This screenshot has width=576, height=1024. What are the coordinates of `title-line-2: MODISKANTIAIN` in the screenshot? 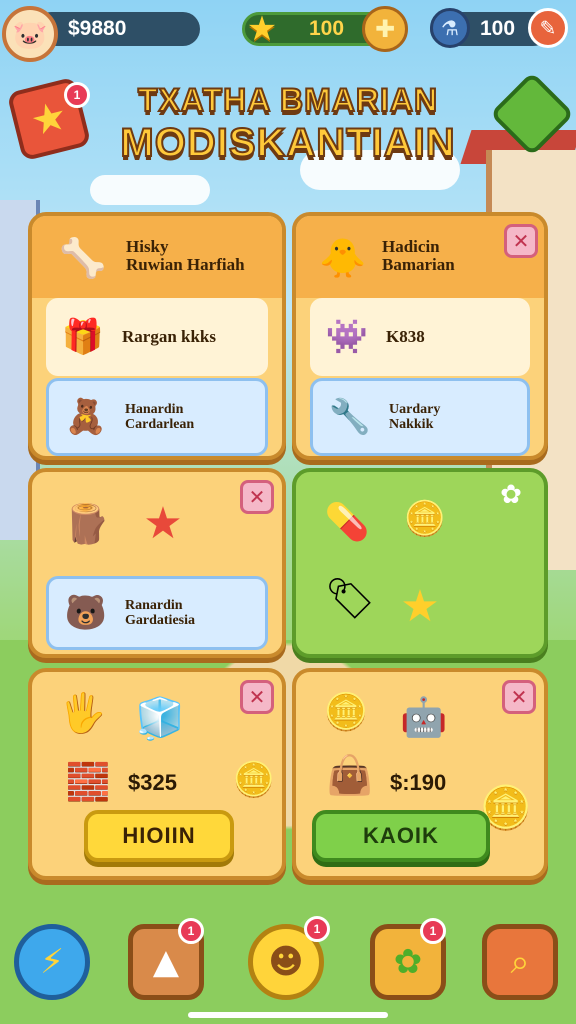 It's located at (287, 143).